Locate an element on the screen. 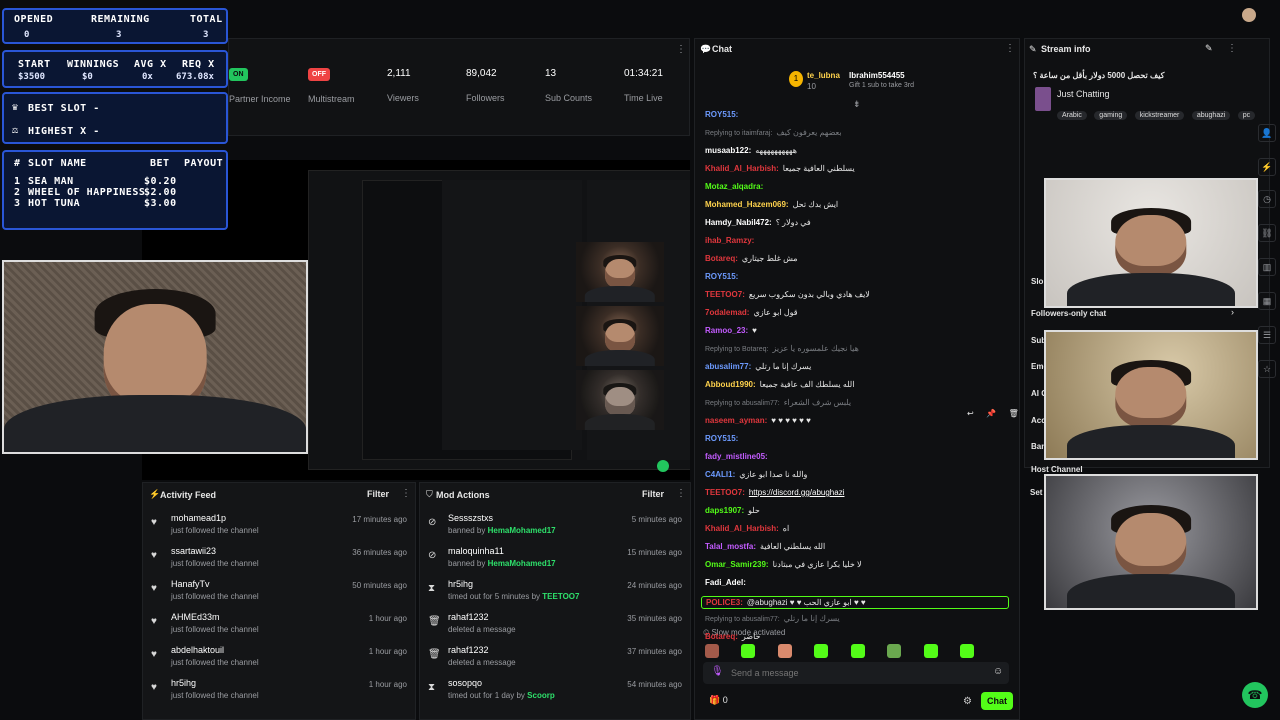 This screenshot has width=1280, height=720. star-icon: ☆ is located at coordinates (1267, 369).